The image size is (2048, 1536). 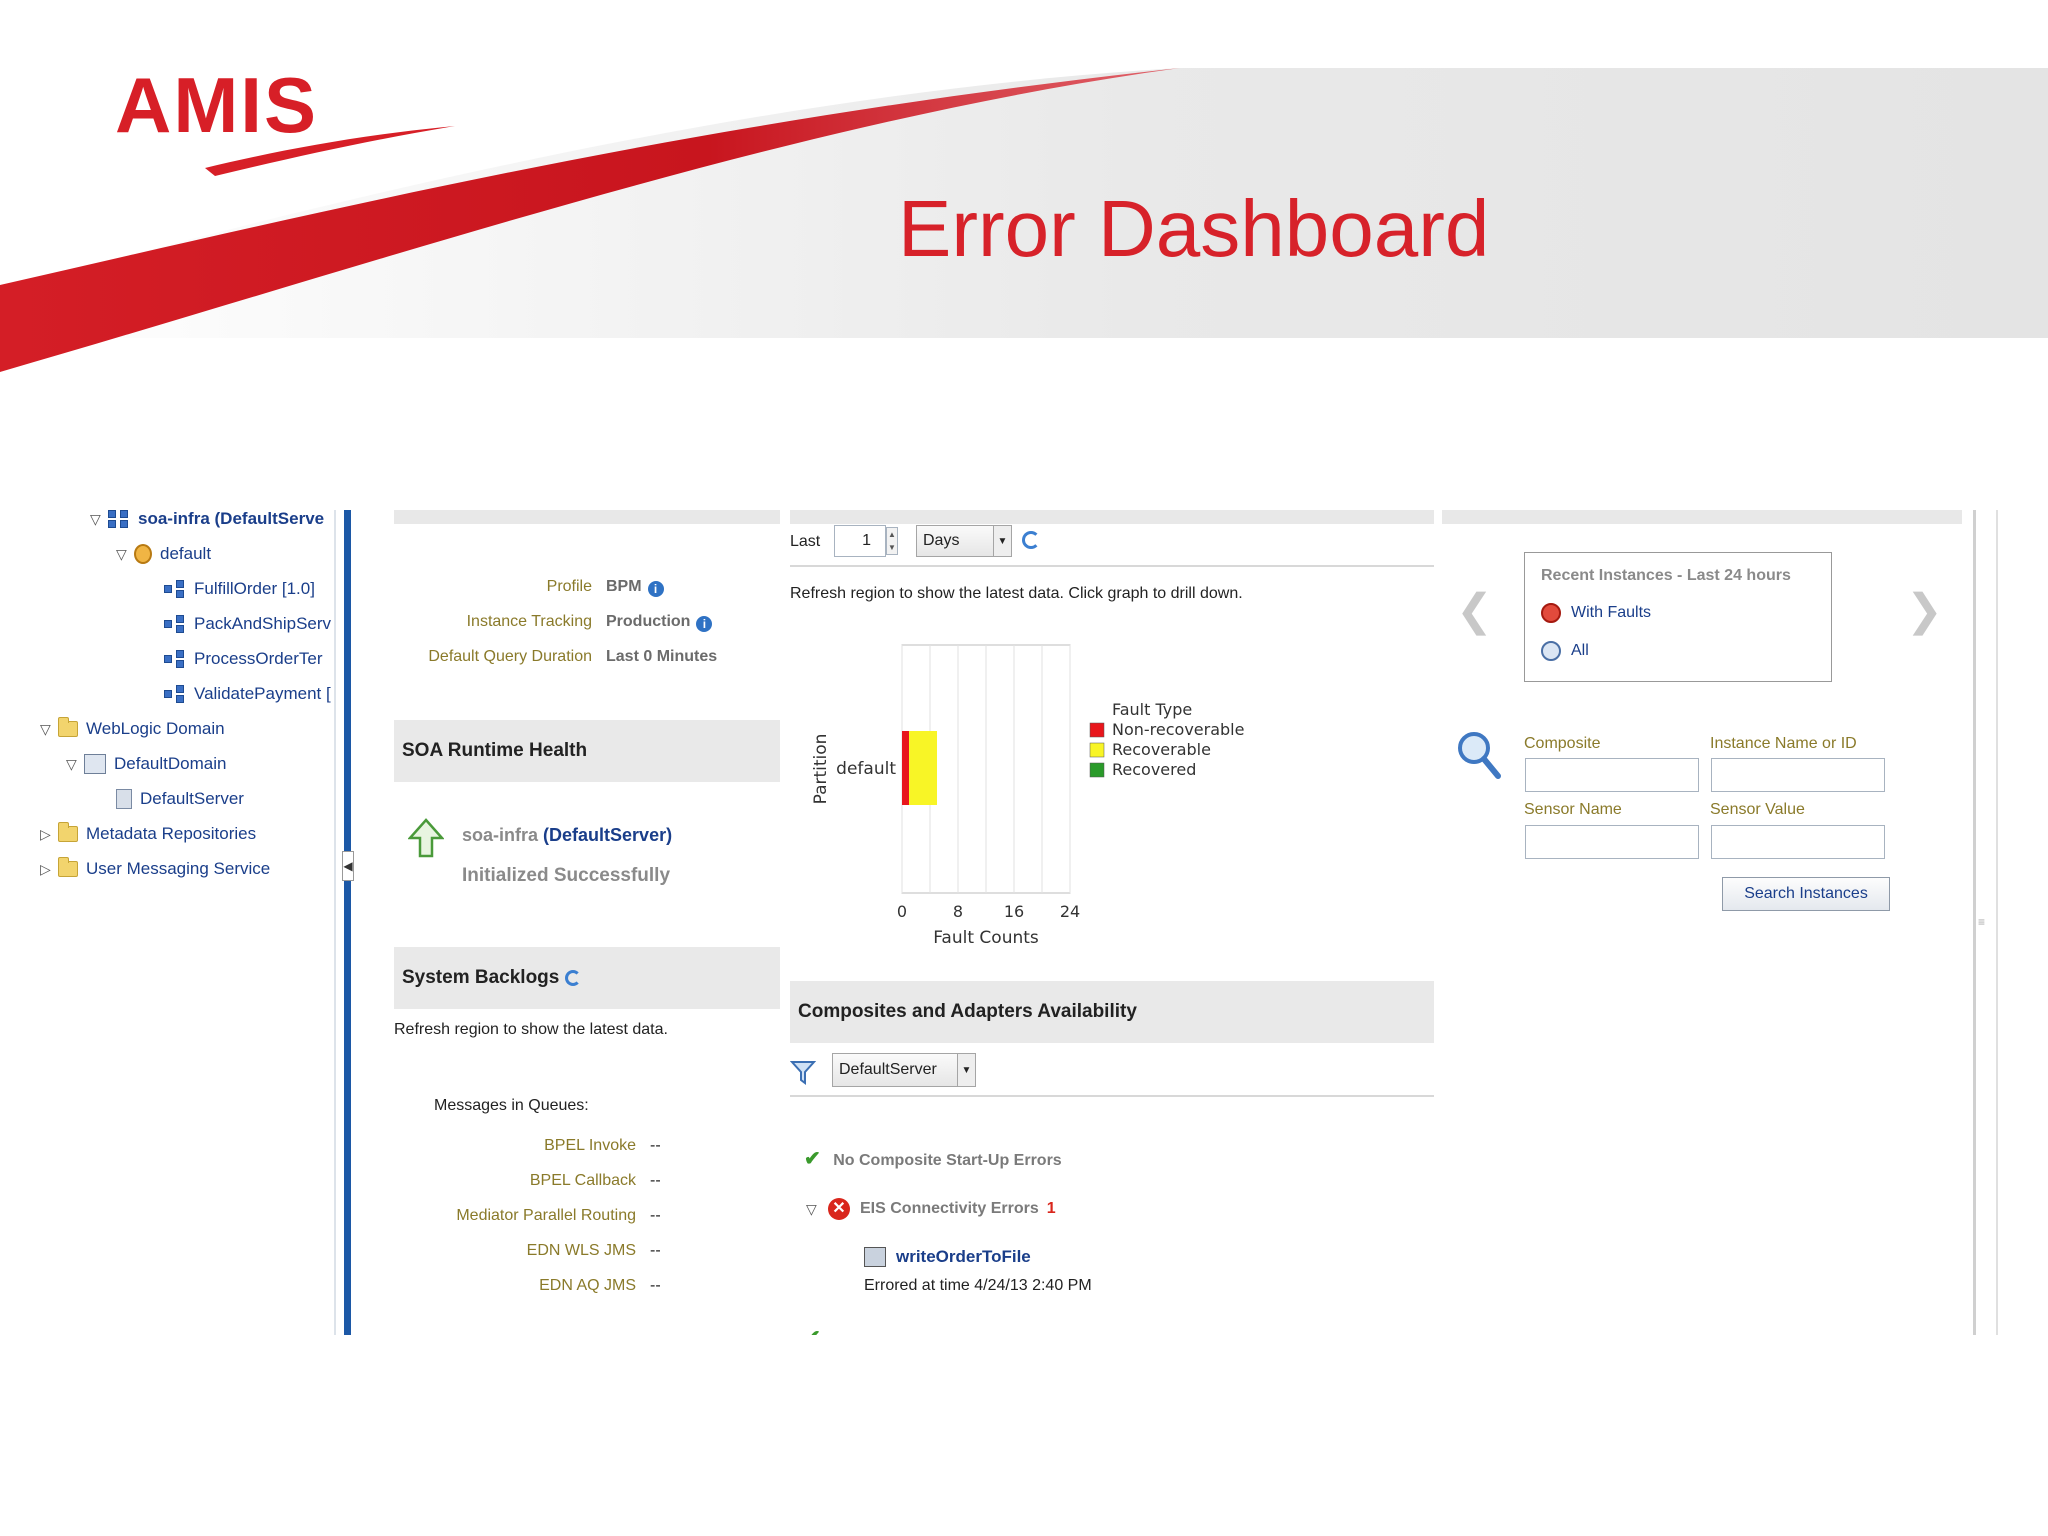 What do you see at coordinates (662, 656) in the screenshot?
I see `query-duration-value: Last 0 Minutes` at bounding box center [662, 656].